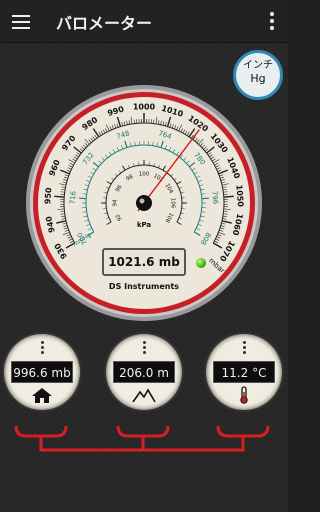  I want to click on mountain-icon, so click(144, 395).